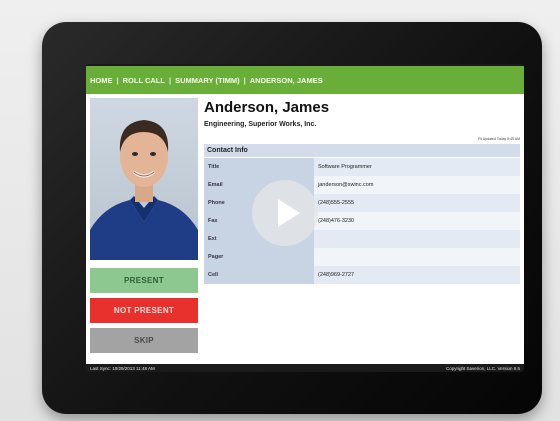 The width and height of the screenshot is (560, 421). Describe the element at coordinates (267, 107) in the screenshot. I see `person-name: Anderson, James` at that location.